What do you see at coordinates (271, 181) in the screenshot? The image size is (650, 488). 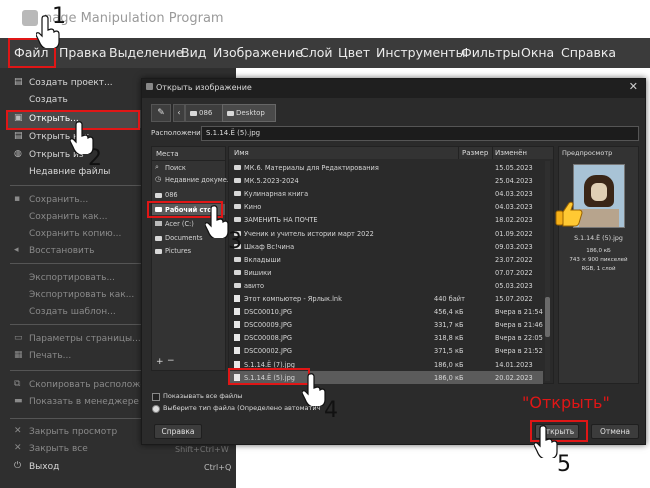 I see `file-name: МК.5.2023-2024` at bounding box center [271, 181].